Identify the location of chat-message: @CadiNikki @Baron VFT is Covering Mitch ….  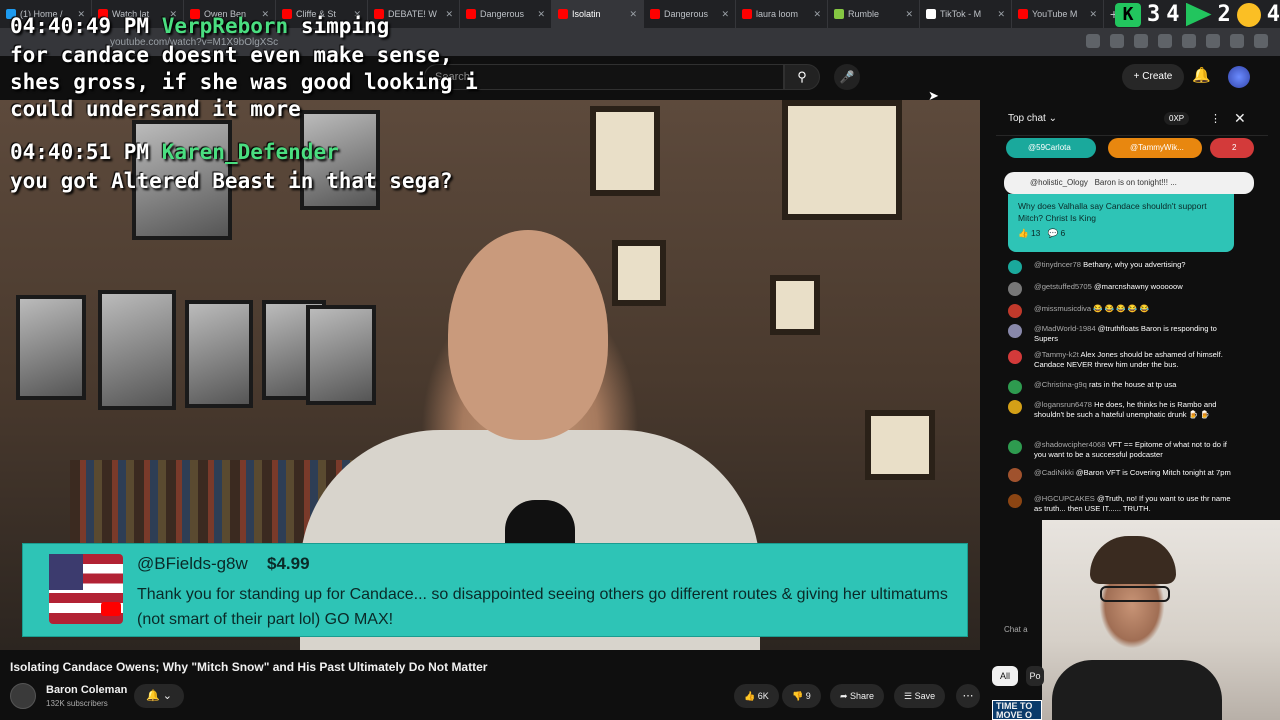
(1124, 475).